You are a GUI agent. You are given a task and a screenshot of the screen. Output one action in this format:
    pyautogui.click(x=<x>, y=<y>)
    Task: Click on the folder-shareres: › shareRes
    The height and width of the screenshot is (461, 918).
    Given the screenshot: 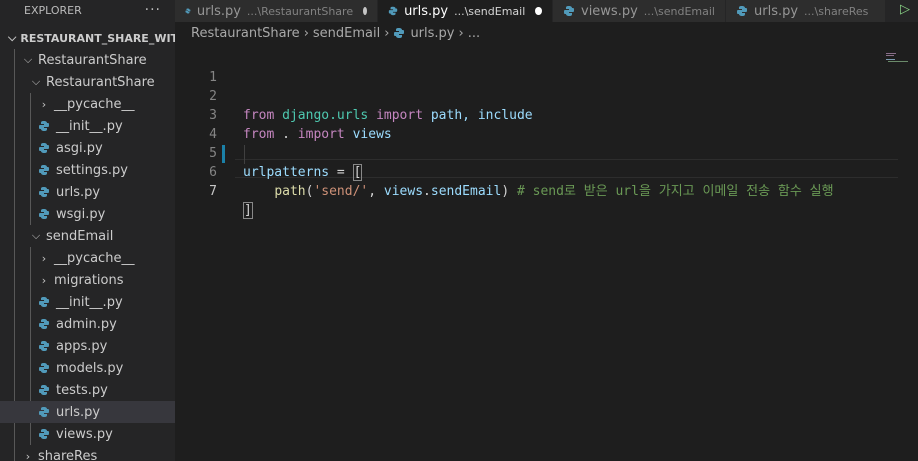 What is the action you would take?
    pyautogui.click(x=87, y=453)
    